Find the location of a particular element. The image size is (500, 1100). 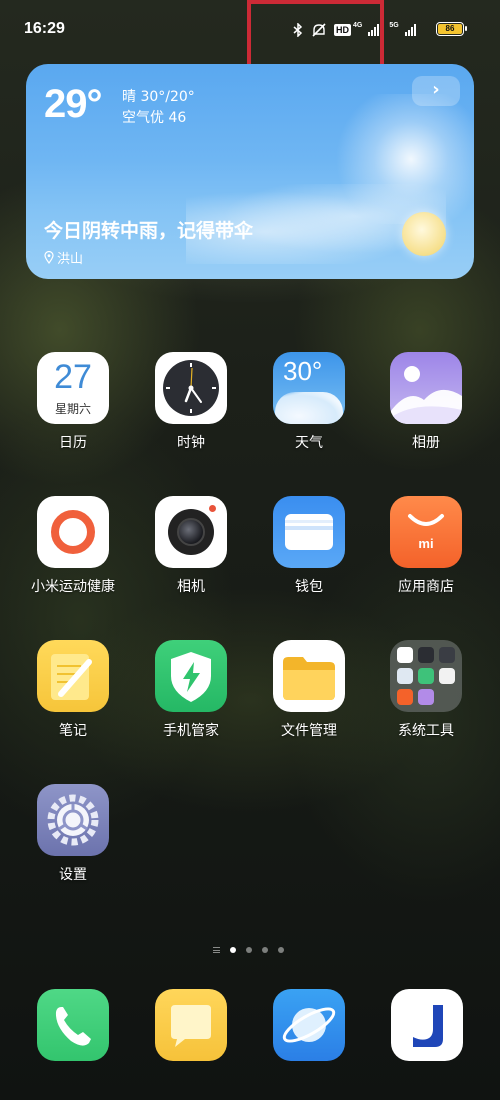

fitness-ring-icon is located at coordinates (73, 532).